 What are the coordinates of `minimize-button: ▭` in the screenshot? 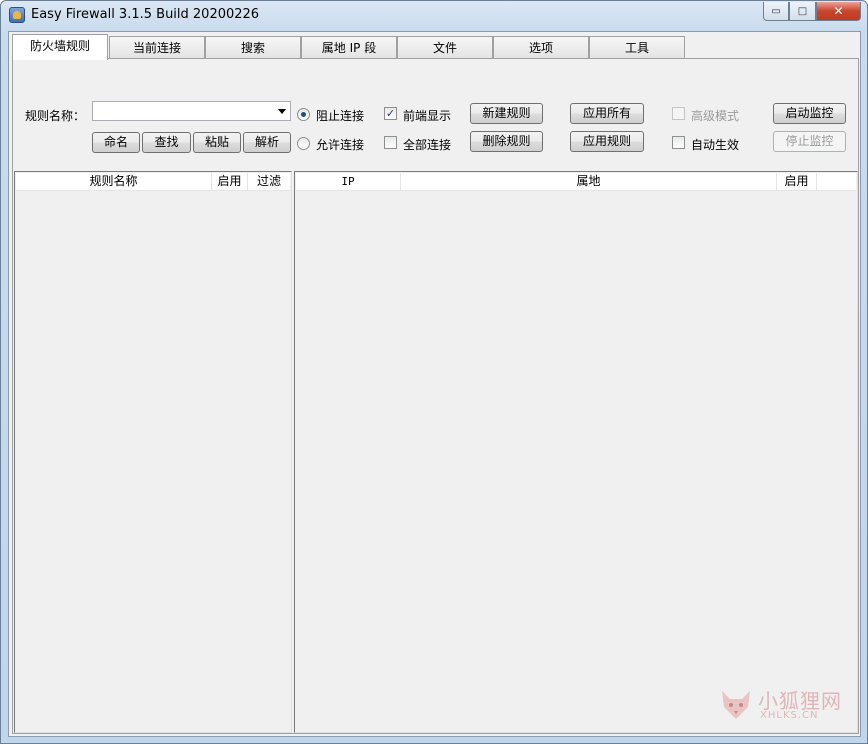 It's located at (776, 11).